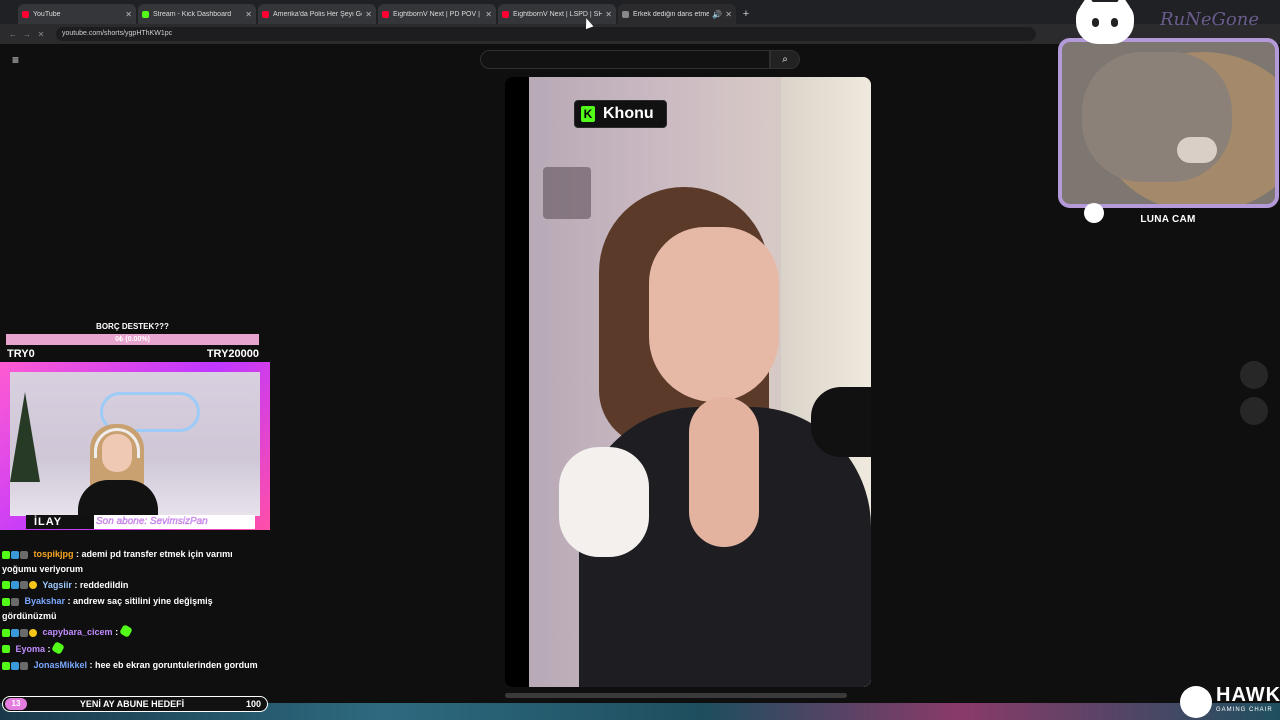  I want to click on stop-loading-icon: ✕, so click(41, 34).